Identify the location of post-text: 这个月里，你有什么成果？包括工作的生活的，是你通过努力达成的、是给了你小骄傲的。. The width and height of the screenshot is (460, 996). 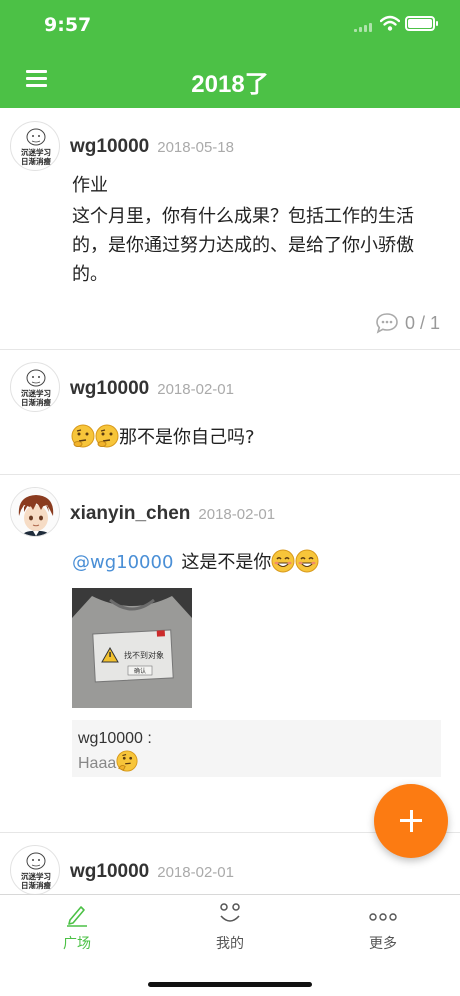
(243, 245).